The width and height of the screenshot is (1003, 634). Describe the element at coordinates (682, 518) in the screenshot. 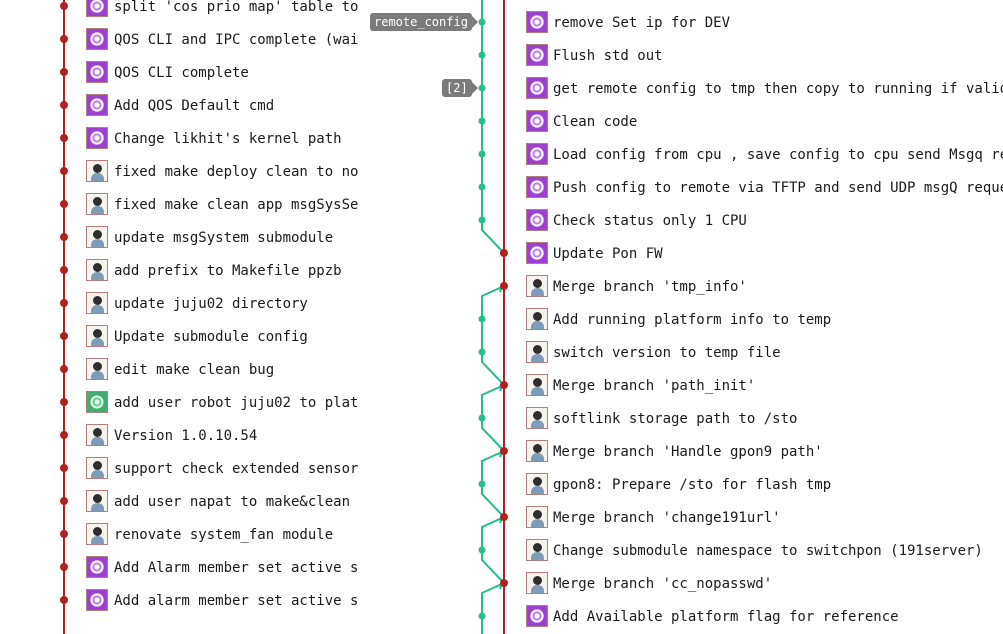

I see `commit-row: Merge branch 'change191url'` at that location.